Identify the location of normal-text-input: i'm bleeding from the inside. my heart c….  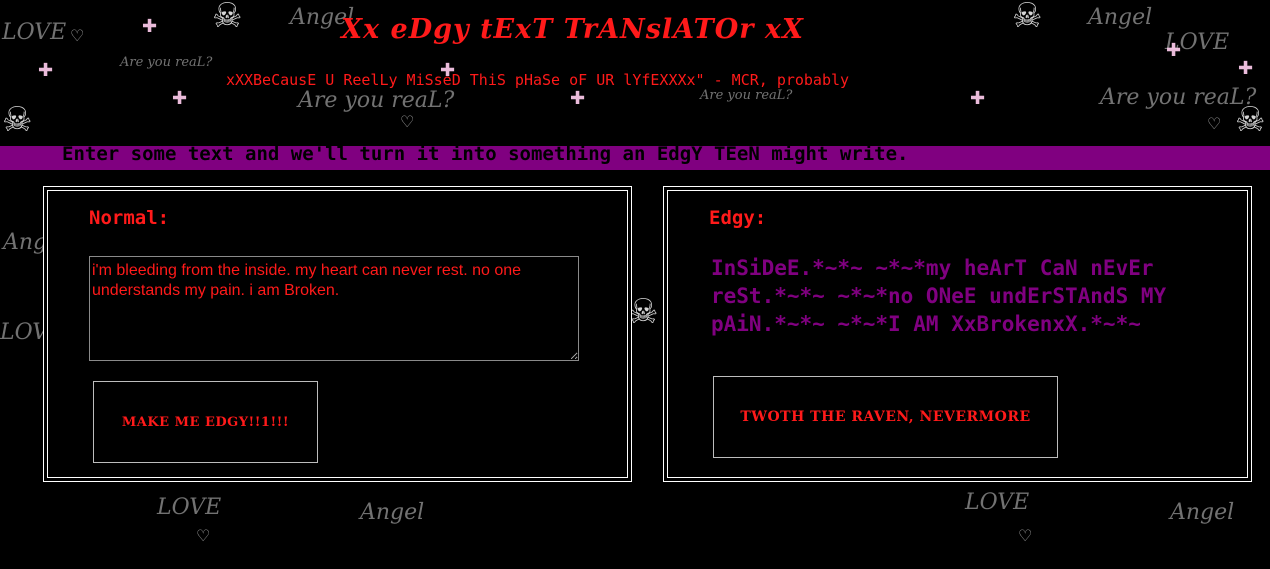
(334, 308).